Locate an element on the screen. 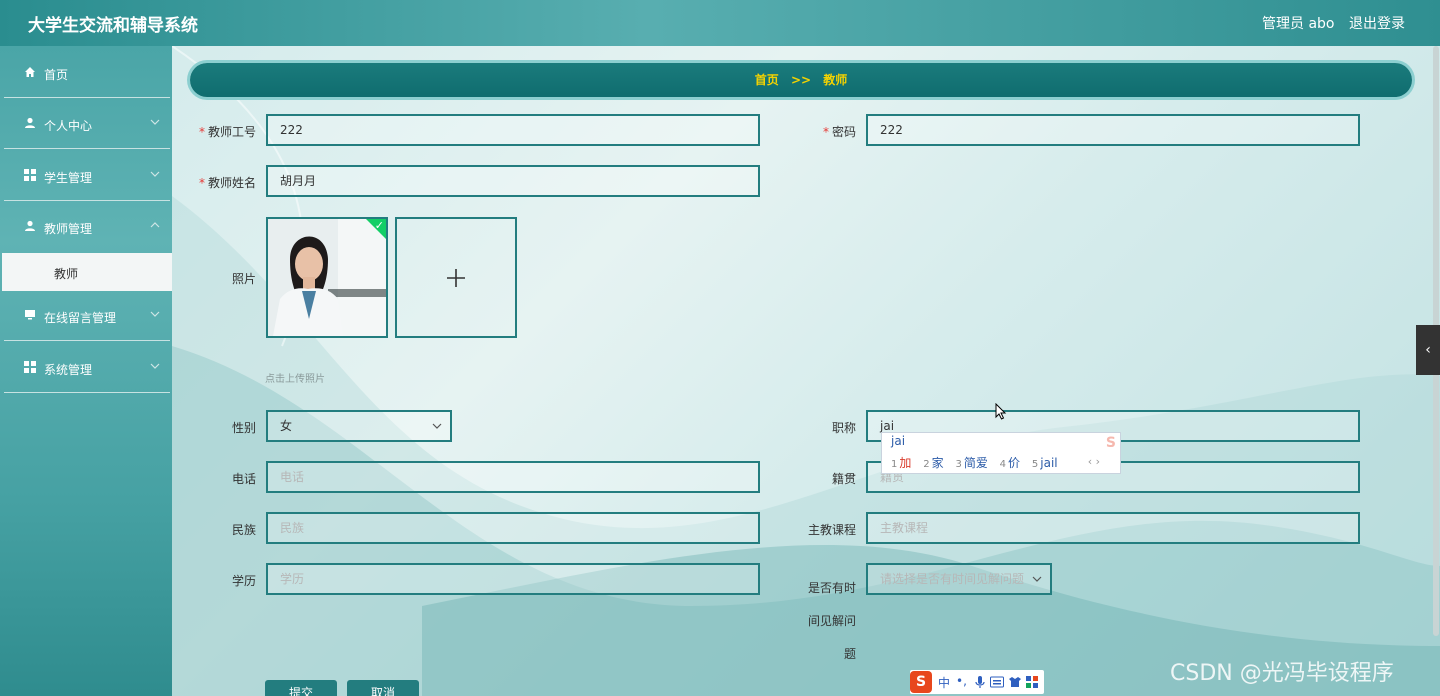 The image size is (1440, 696). skin-icon is located at coordinates (1015, 682).